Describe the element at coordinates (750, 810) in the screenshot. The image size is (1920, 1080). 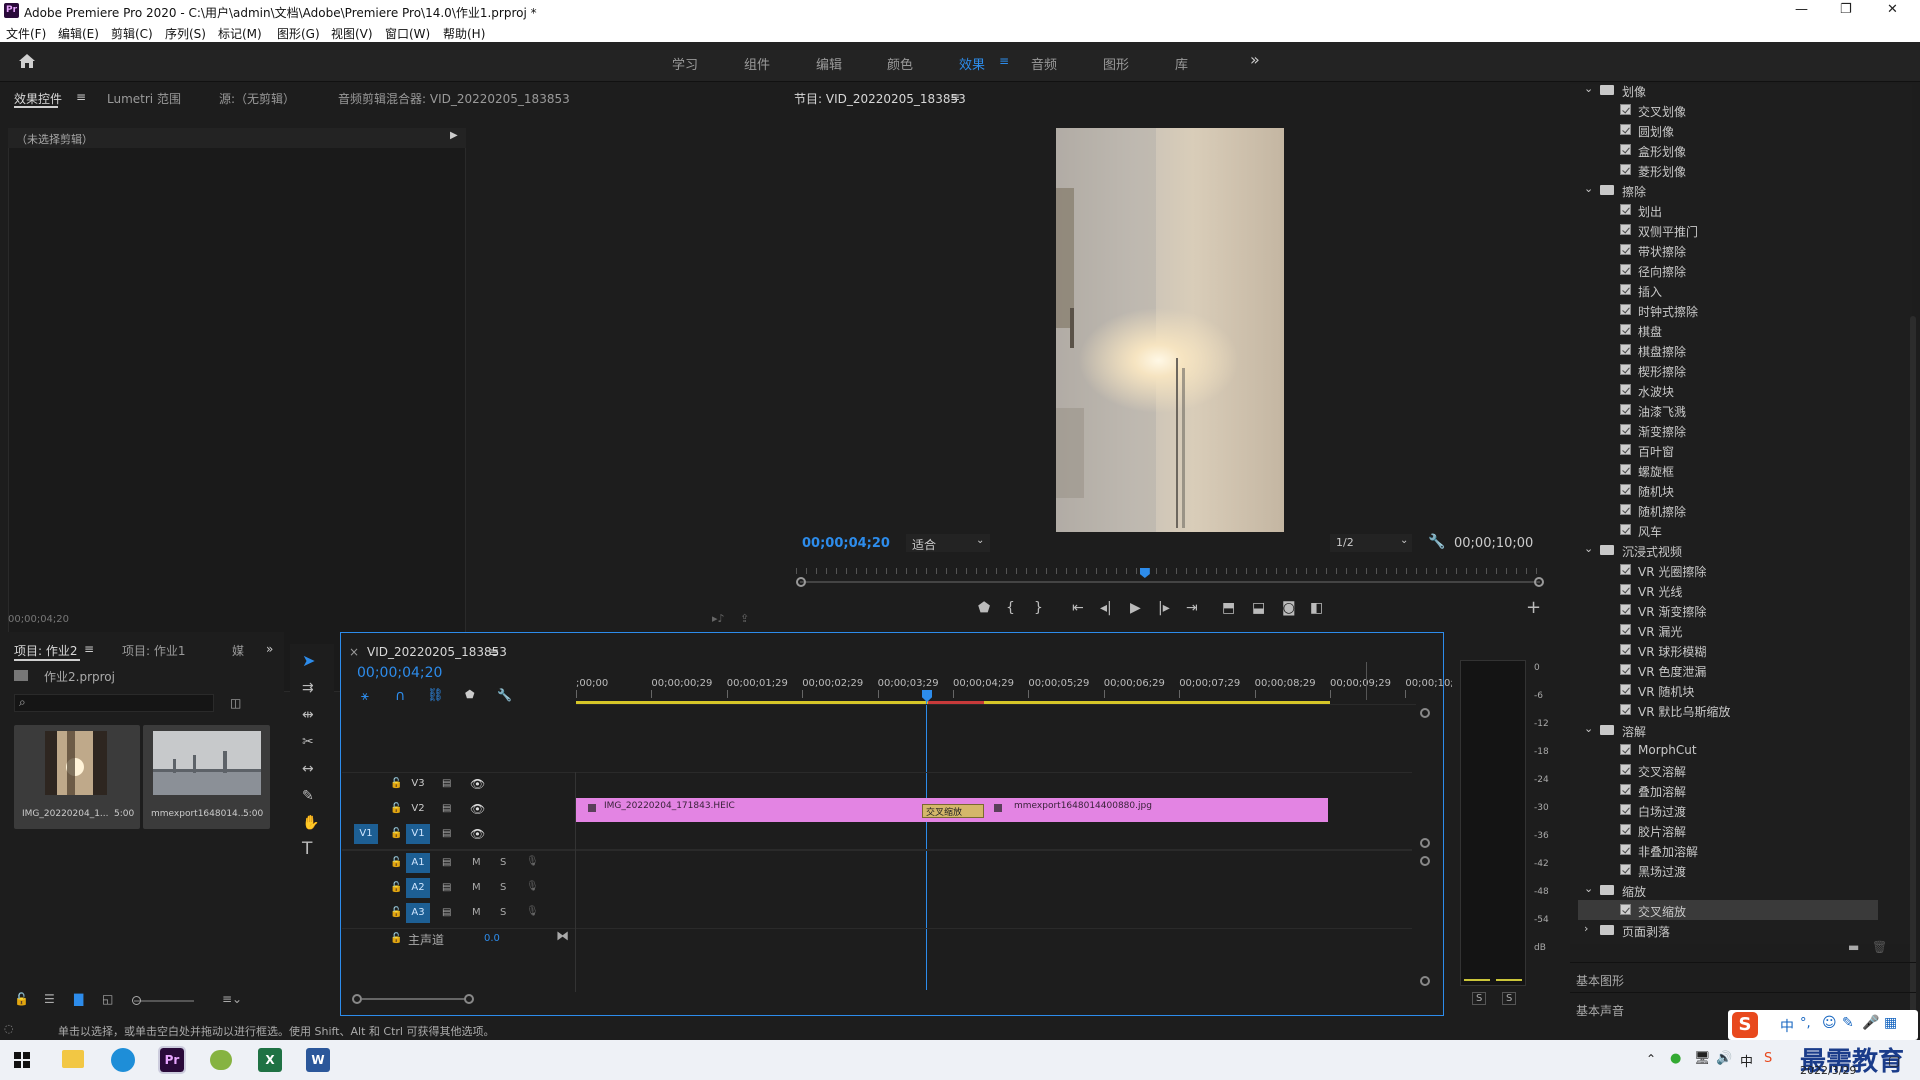
I see `clip-img-heic: IMG_20220204_171843.HEIC` at that location.